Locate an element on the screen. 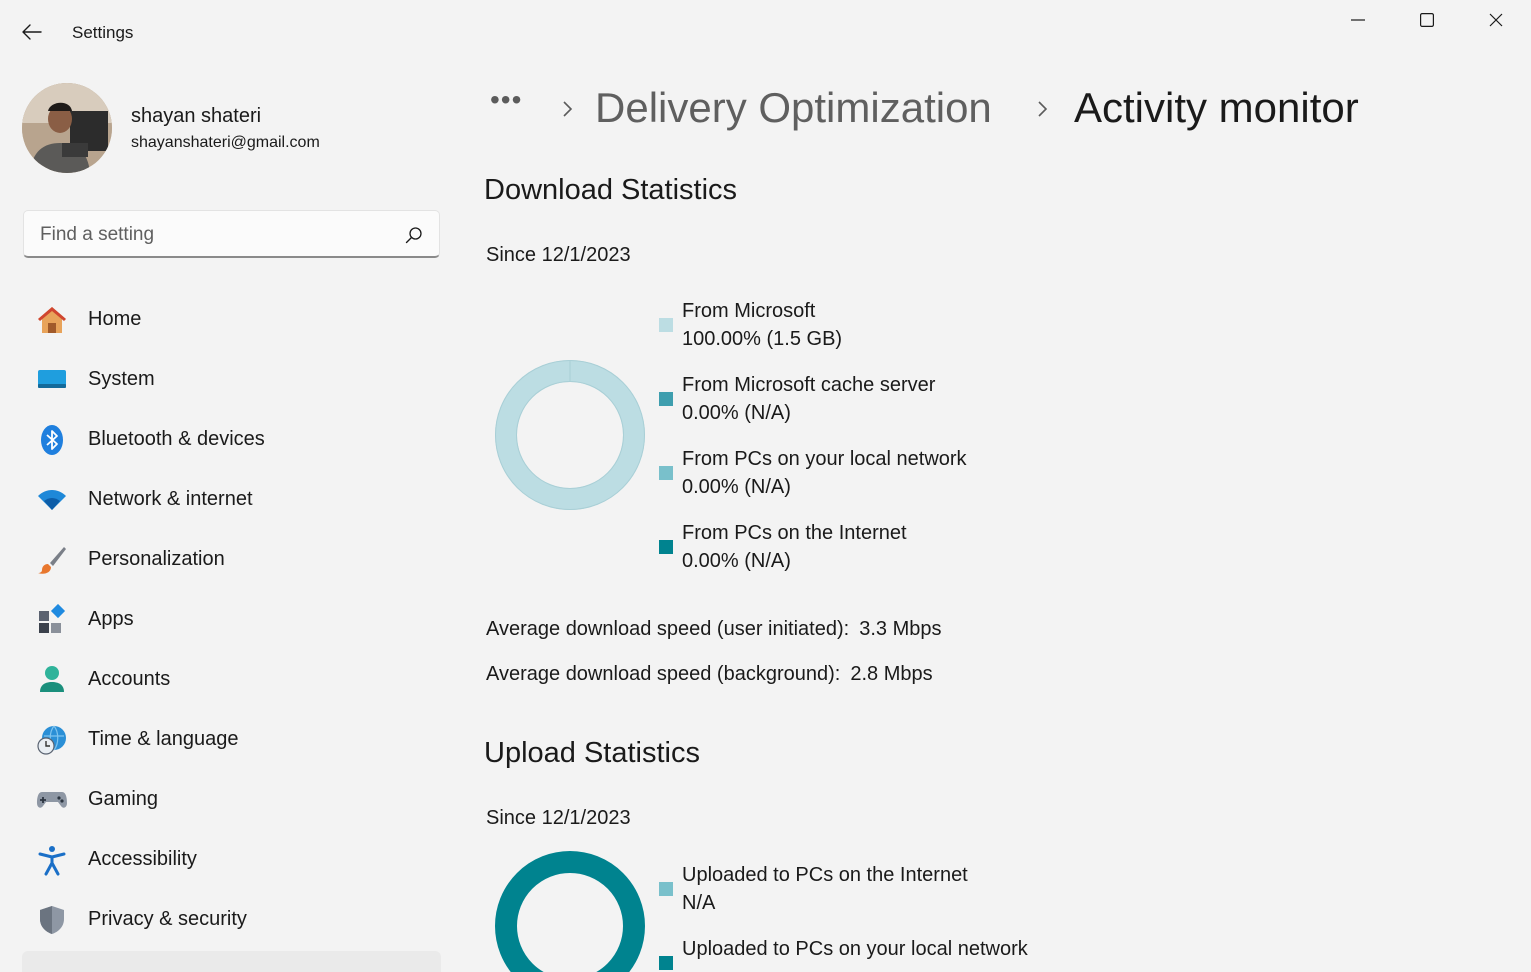  sidebar-item-label: Bluetooth & devices is located at coordinates (176, 439).